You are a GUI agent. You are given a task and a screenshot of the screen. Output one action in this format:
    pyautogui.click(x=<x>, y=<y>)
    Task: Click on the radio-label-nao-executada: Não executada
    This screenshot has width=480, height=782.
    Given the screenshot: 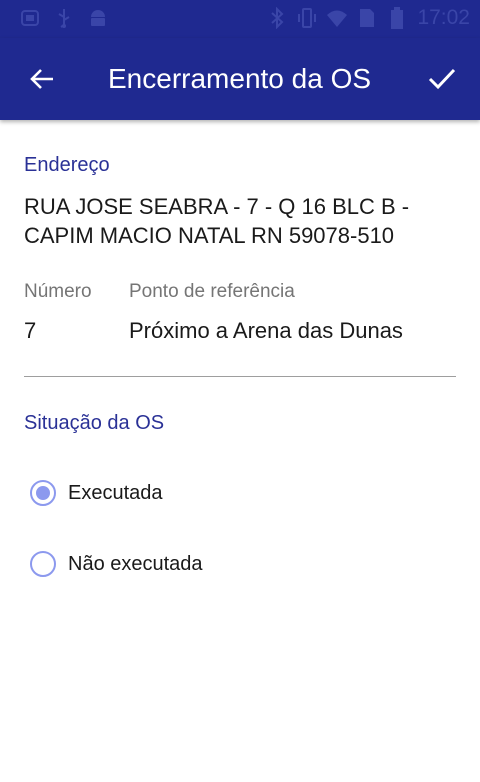 What is the action you would take?
    pyautogui.click(x=135, y=563)
    